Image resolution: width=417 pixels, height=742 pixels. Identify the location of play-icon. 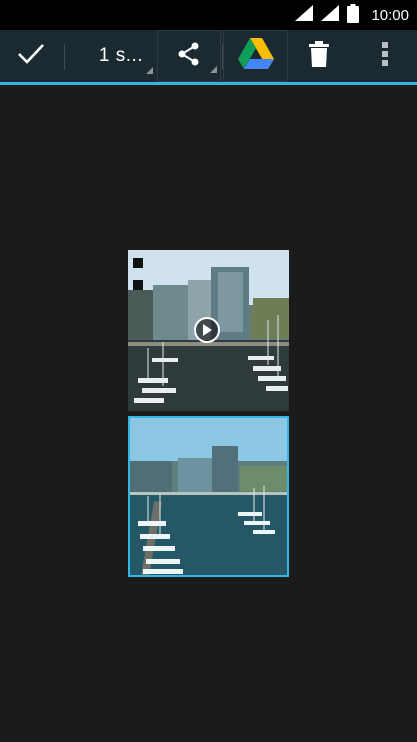
(207, 330).